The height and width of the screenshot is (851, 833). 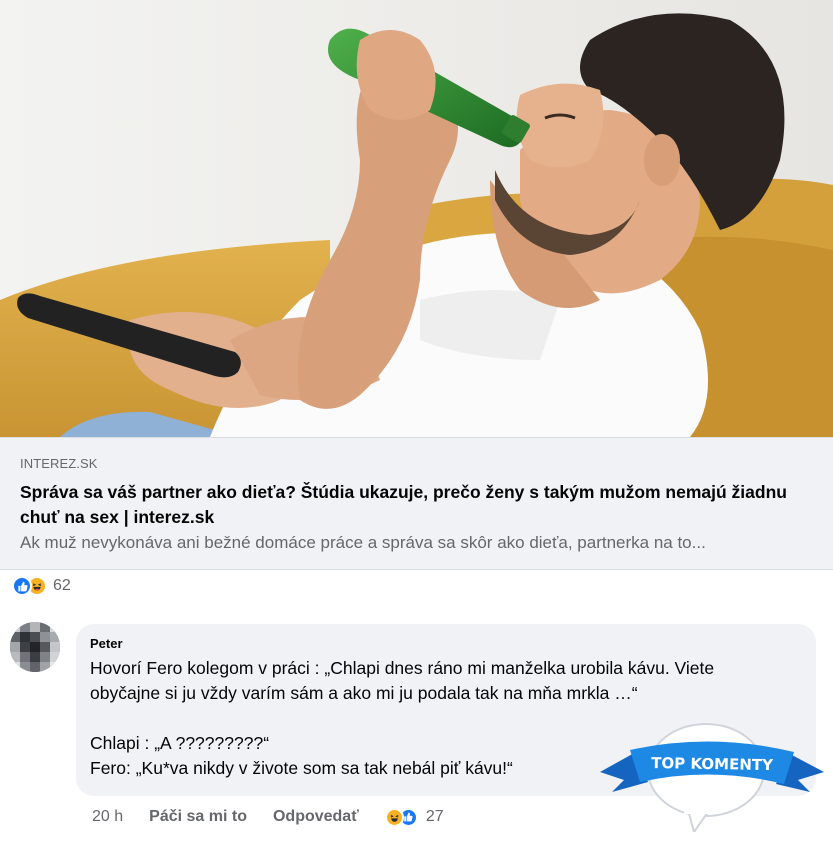 What do you see at coordinates (268, 817) in the screenshot?
I see `comment-actions: 20 h Páči sa mi to Odpovedať 27` at bounding box center [268, 817].